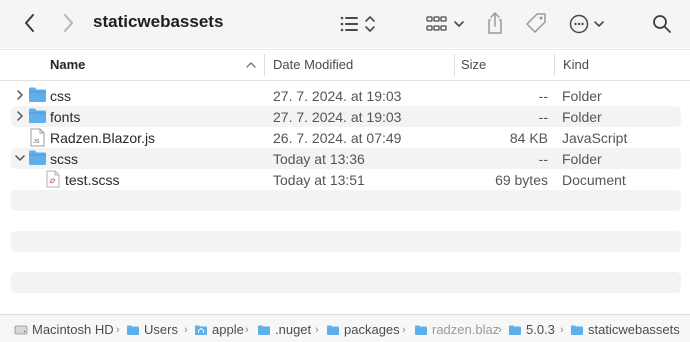  I want to click on column-date-modified: Date Modified, so click(313, 64).